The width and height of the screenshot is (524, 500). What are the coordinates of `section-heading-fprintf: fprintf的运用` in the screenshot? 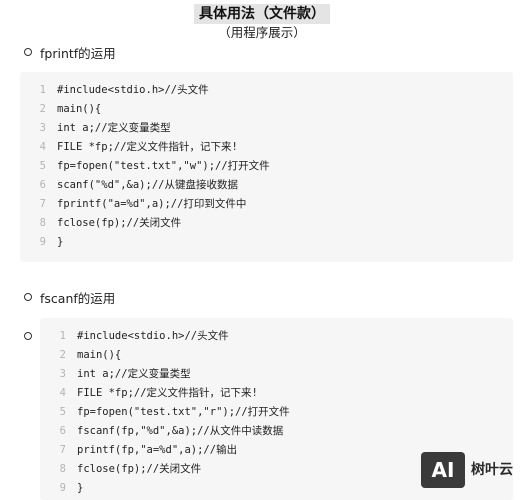 It's located at (70, 54).